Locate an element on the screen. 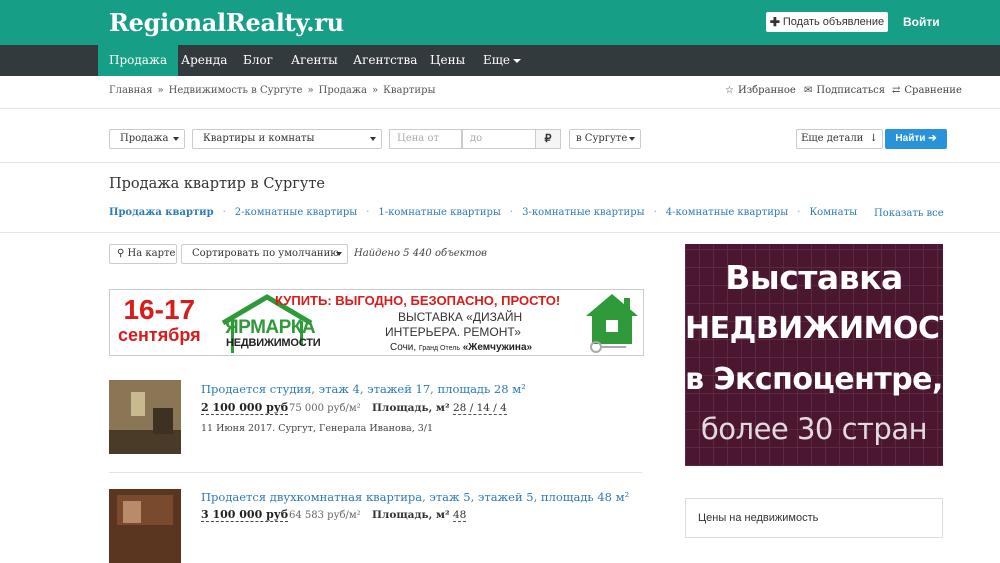 This screenshot has height=563, width=1000. banner-date: 16-17 сентября is located at coordinates (159, 319).